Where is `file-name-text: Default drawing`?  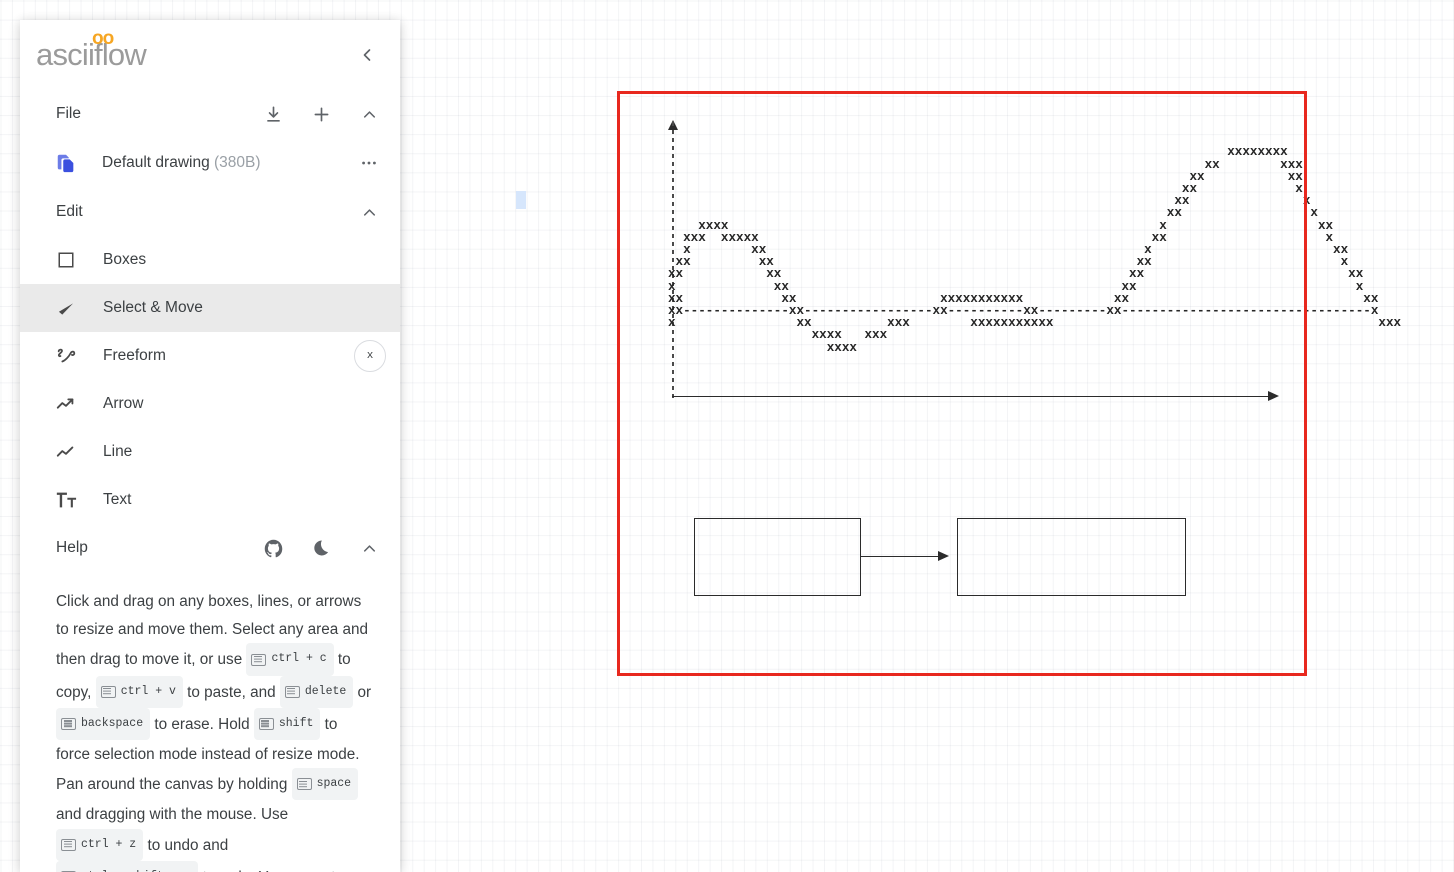 file-name-text: Default drawing is located at coordinates (156, 162).